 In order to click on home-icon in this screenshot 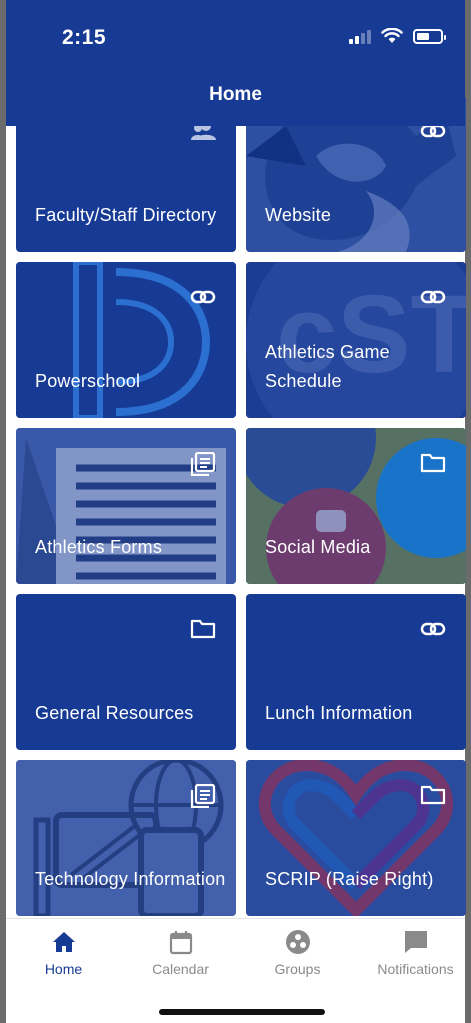, I will do `click(63, 942)`.